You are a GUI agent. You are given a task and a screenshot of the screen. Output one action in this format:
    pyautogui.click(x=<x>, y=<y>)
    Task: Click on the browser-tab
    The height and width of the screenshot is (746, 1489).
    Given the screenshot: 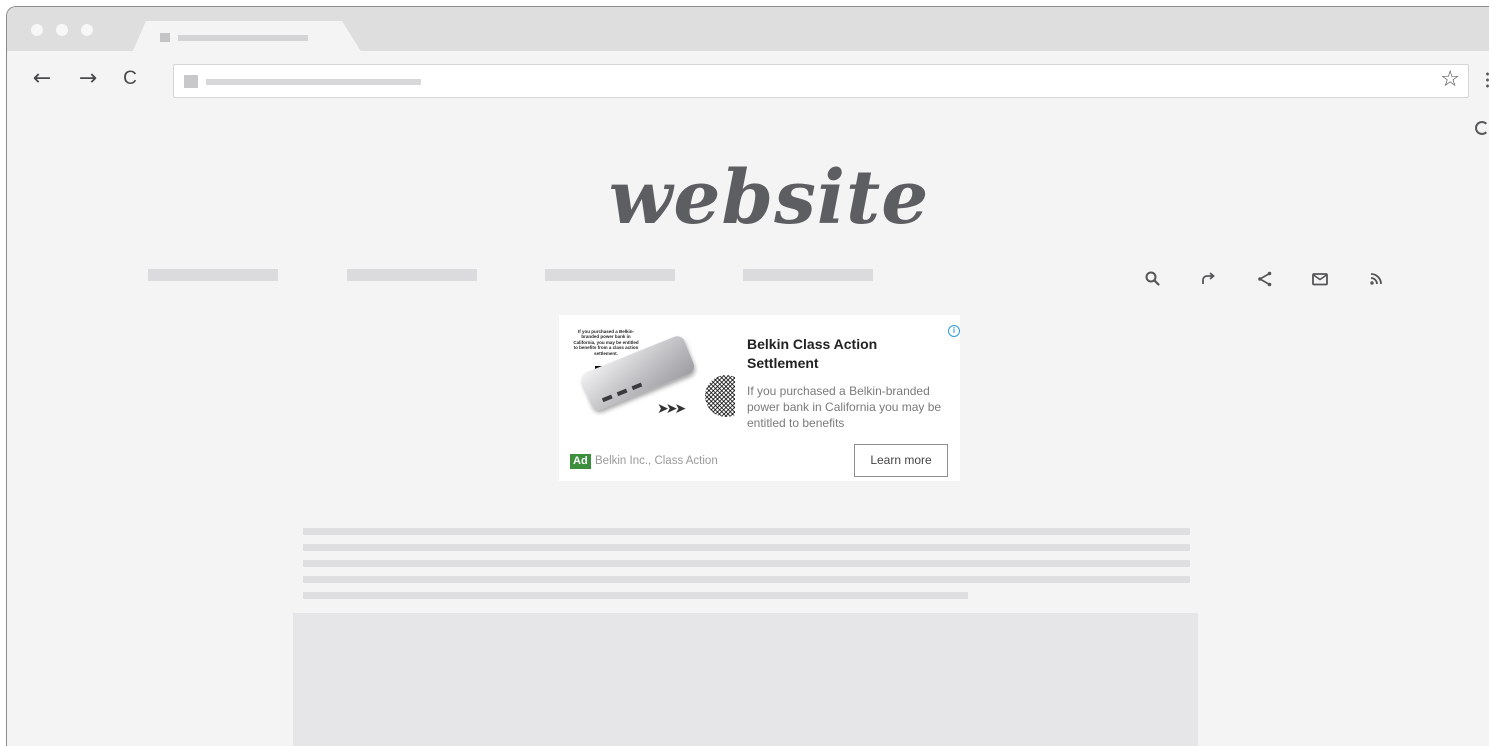 What is the action you would take?
    pyautogui.click(x=247, y=37)
    